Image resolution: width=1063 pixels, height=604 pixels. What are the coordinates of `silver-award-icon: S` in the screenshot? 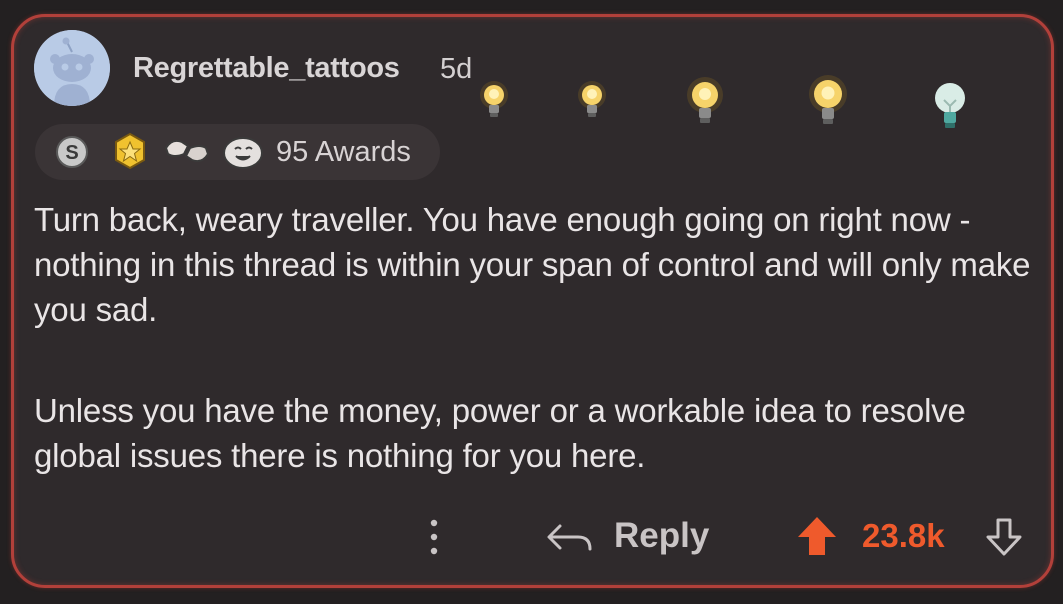 It's located at (72, 152).